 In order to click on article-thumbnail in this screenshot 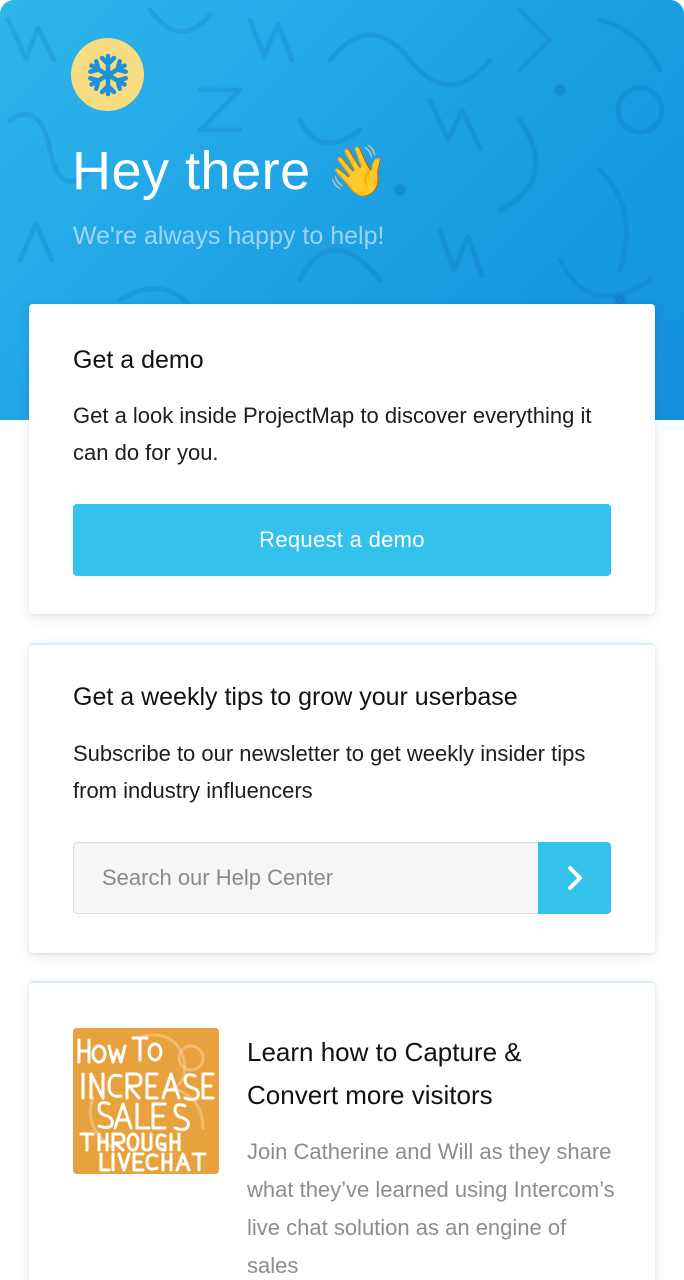, I will do `click(146, 1101)`.